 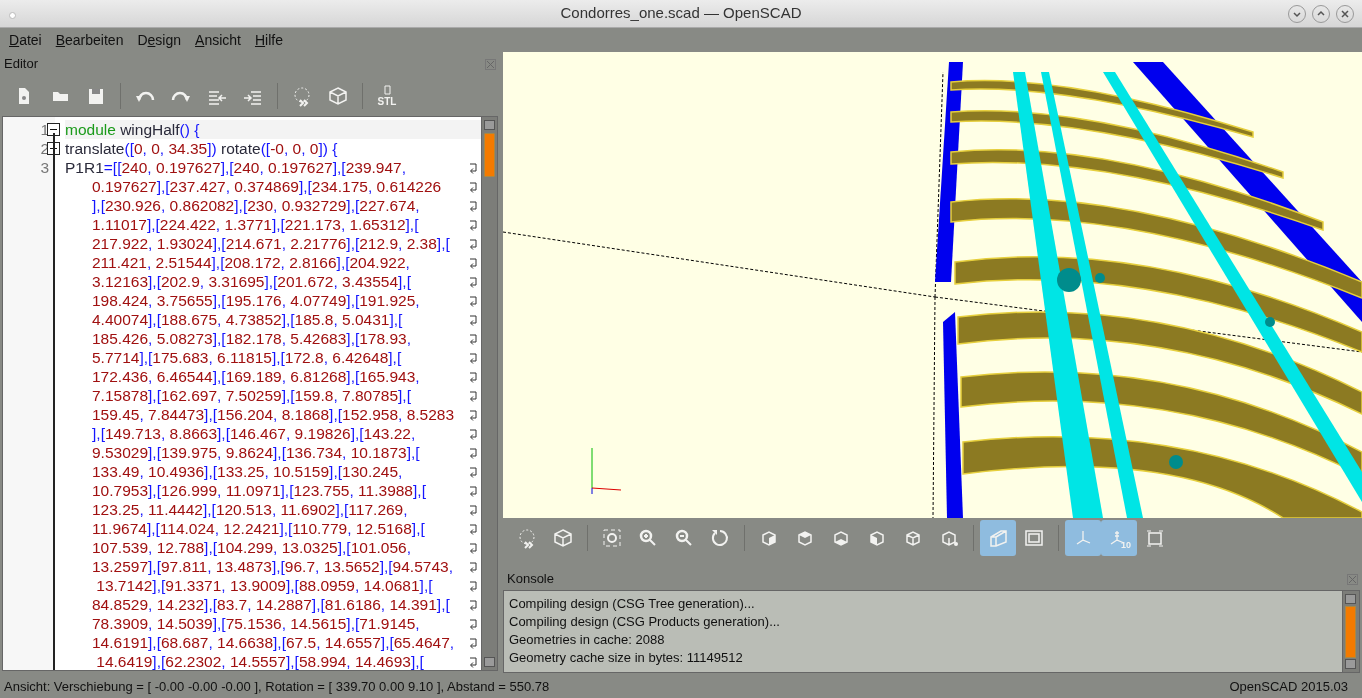 What do you see at coordinates (44, 129) in the screenshot?
I see `line-number: 1` at bounding box center [44, 129].